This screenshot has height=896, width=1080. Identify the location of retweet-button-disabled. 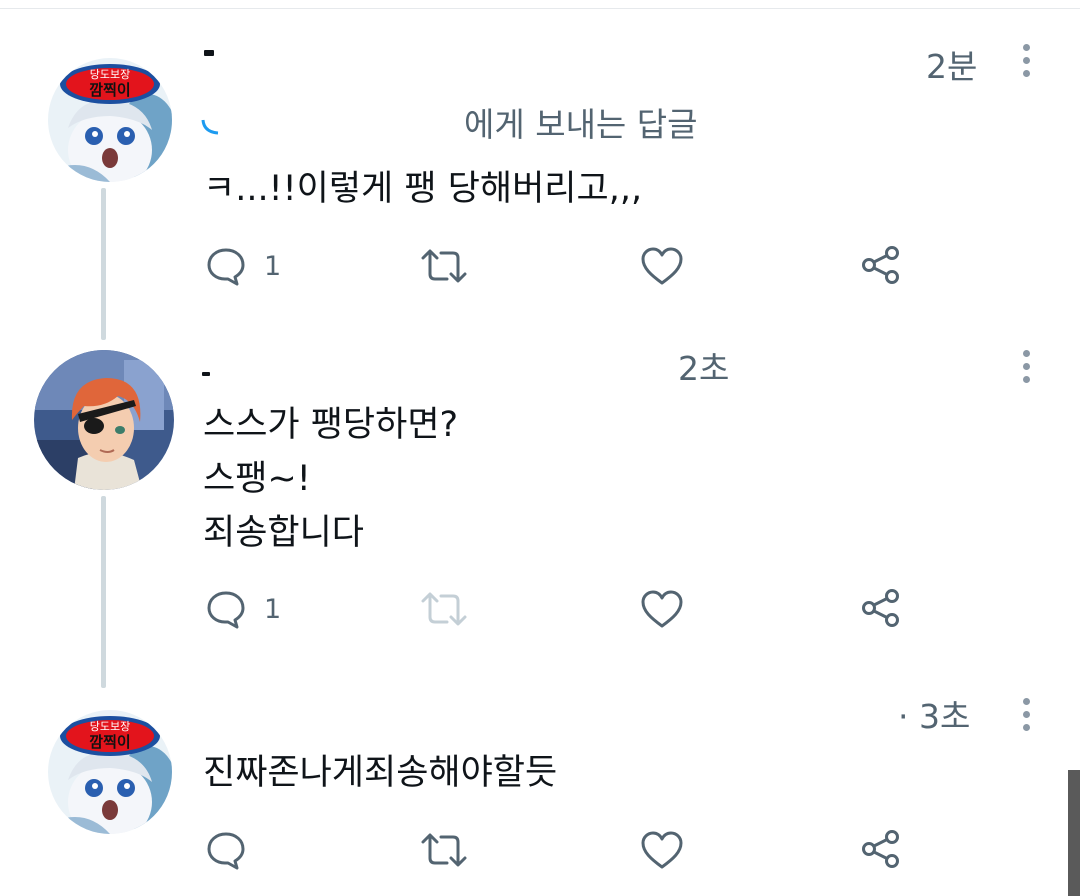
(444, 609).